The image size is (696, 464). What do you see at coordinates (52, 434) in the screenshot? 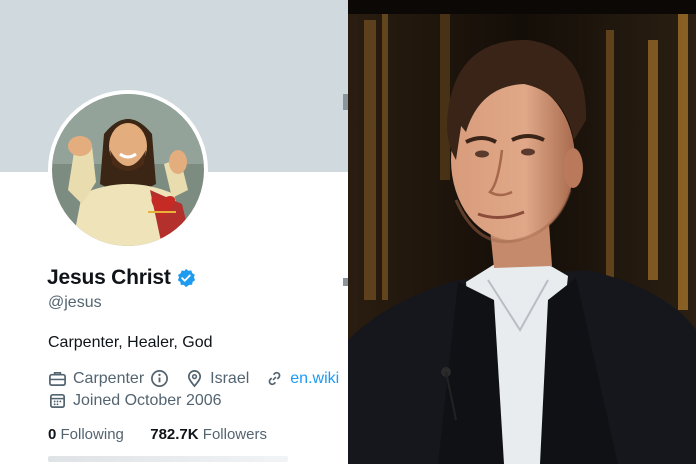
I see `following-count: 0` at bounding box center [52, 434].